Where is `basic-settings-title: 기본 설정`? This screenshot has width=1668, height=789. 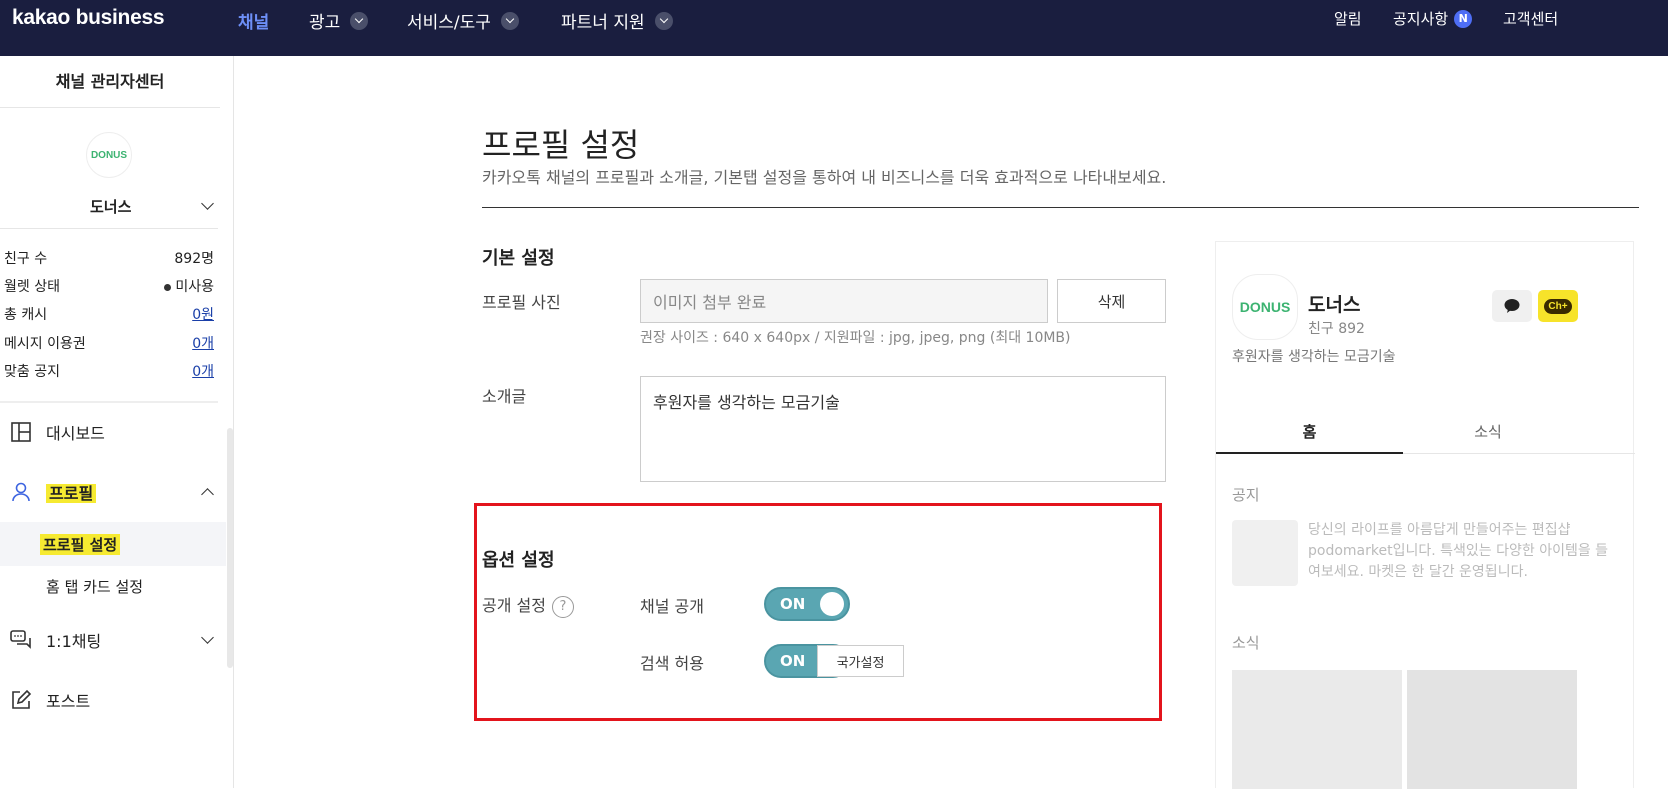
basic-settings-title: 기본 설정 is located at coordinates (518, 258).